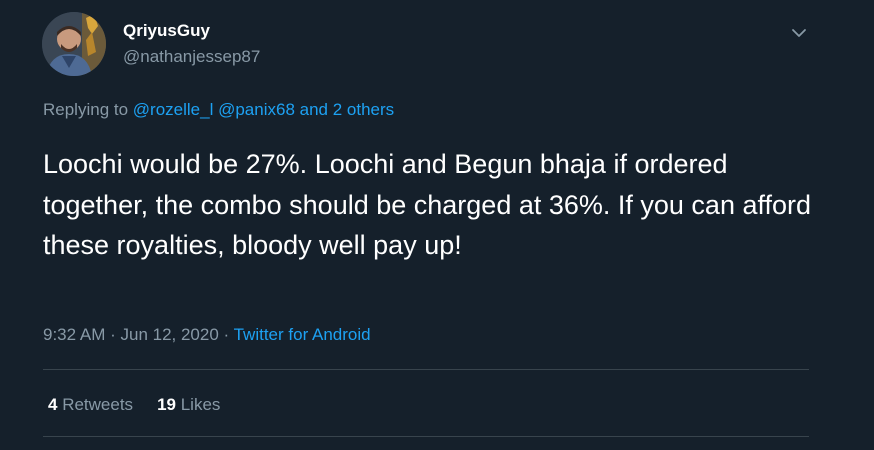 The width and height of the screenshot is (874, 450). What do you see at coordinates (166, 404) in the screenshot?
I see `likes-count: 19` at bounding box center [166, 404].